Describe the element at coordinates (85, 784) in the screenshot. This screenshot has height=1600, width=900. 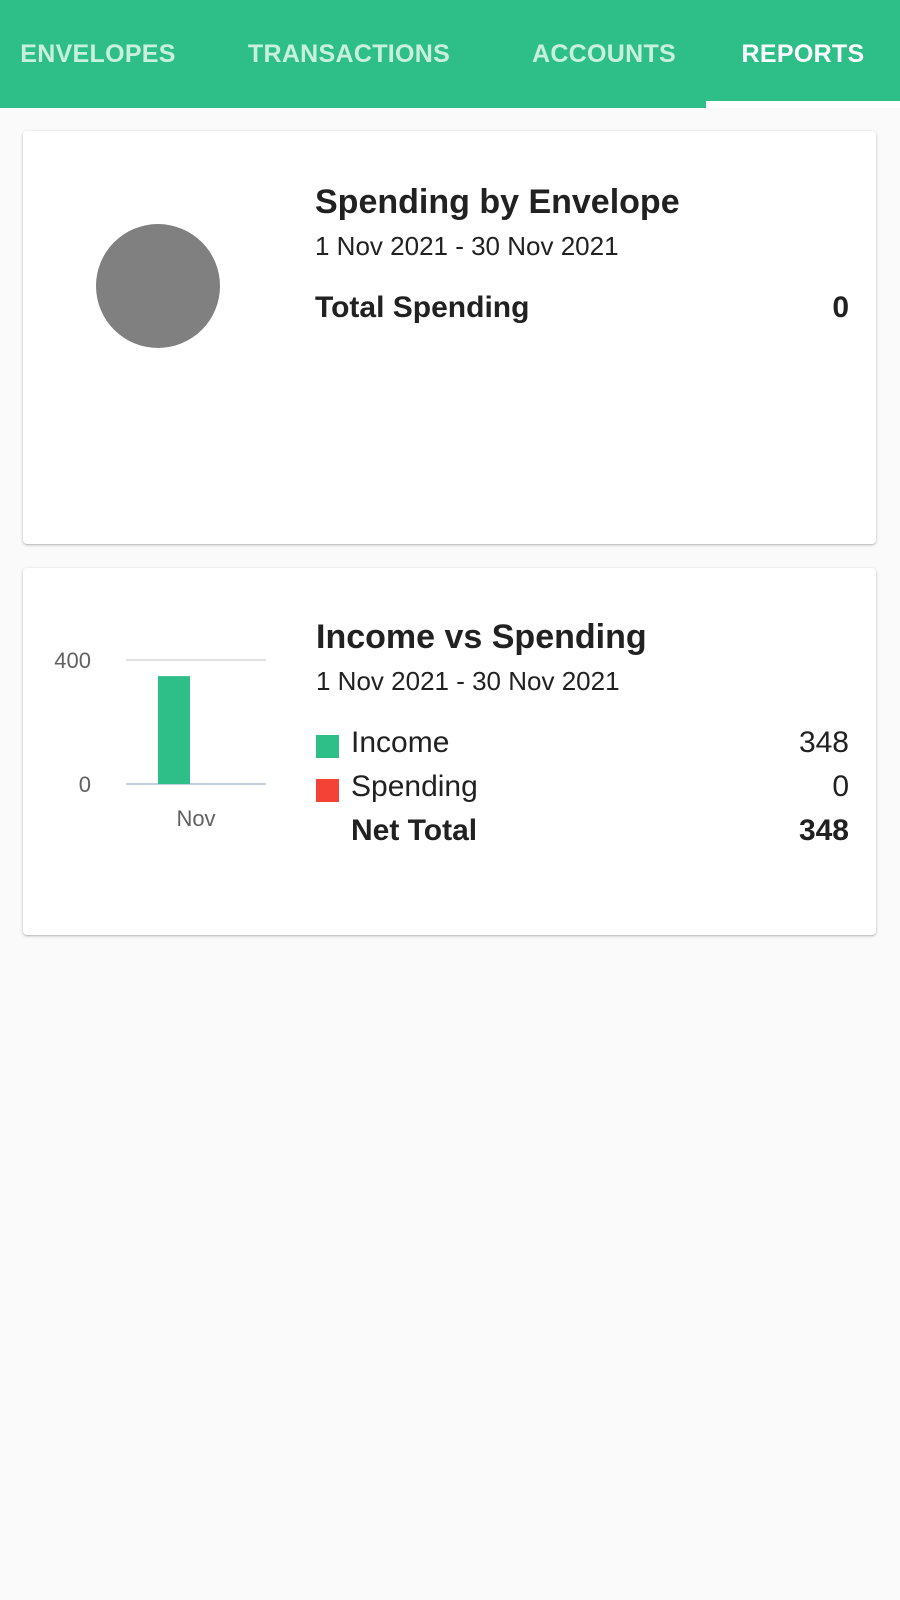
I see `y-tick-label-0: 0` at that location.